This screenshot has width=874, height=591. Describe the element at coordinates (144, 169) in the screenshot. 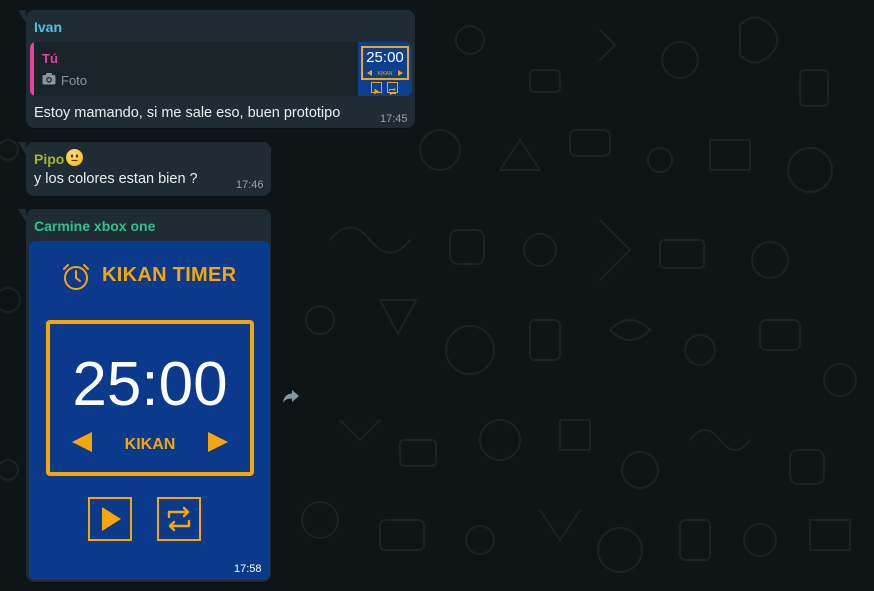

I see `message-bubble-pipo: Pipo y los colores estan bien ? 17:46` at that location.